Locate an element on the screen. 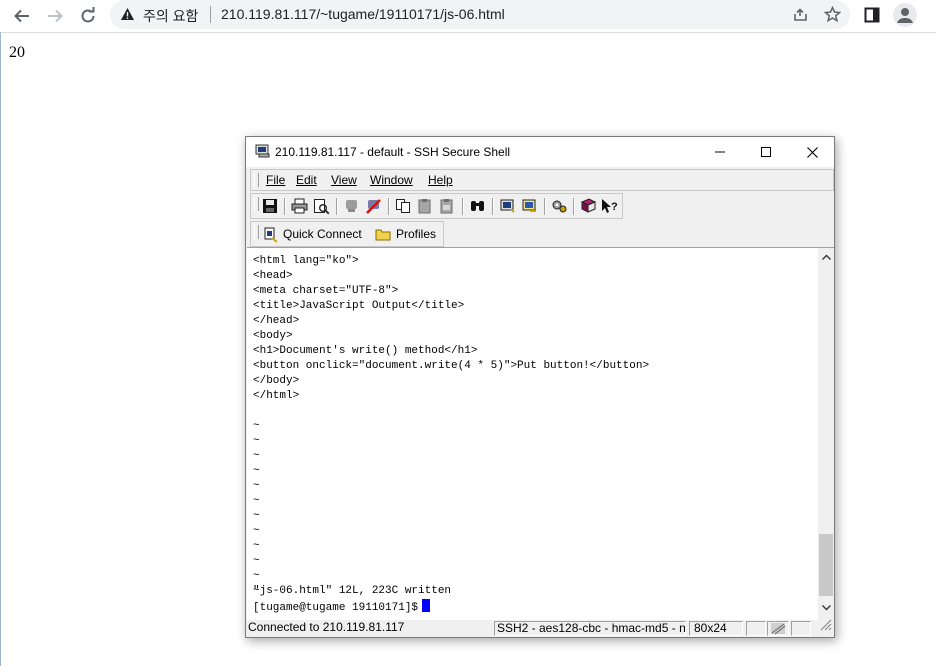 Image resolution: width=936 pixels, height=666 pixels. omnibox-divider is located at coordinates (210, 14).